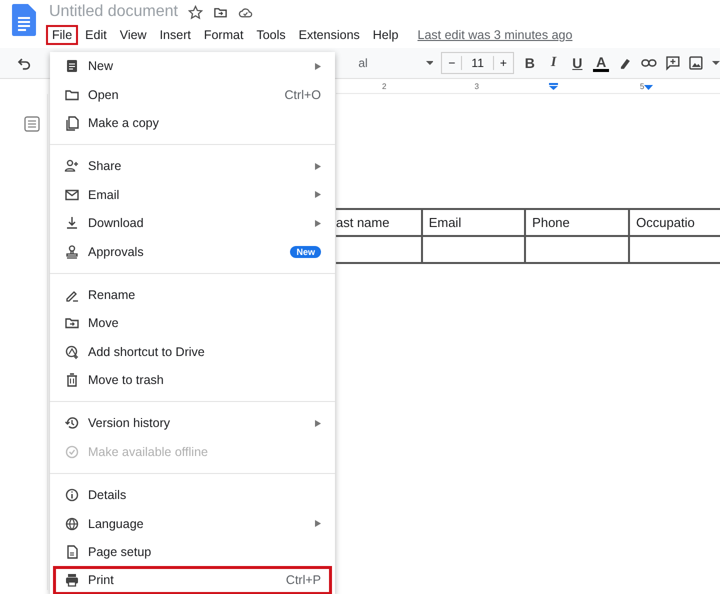 This screenshot has width=720, height=594. What do you see at coordinates (329, 35) in the screenshot?
I see `menu-bar-item: Extensions` at bounding box center [329, 35].